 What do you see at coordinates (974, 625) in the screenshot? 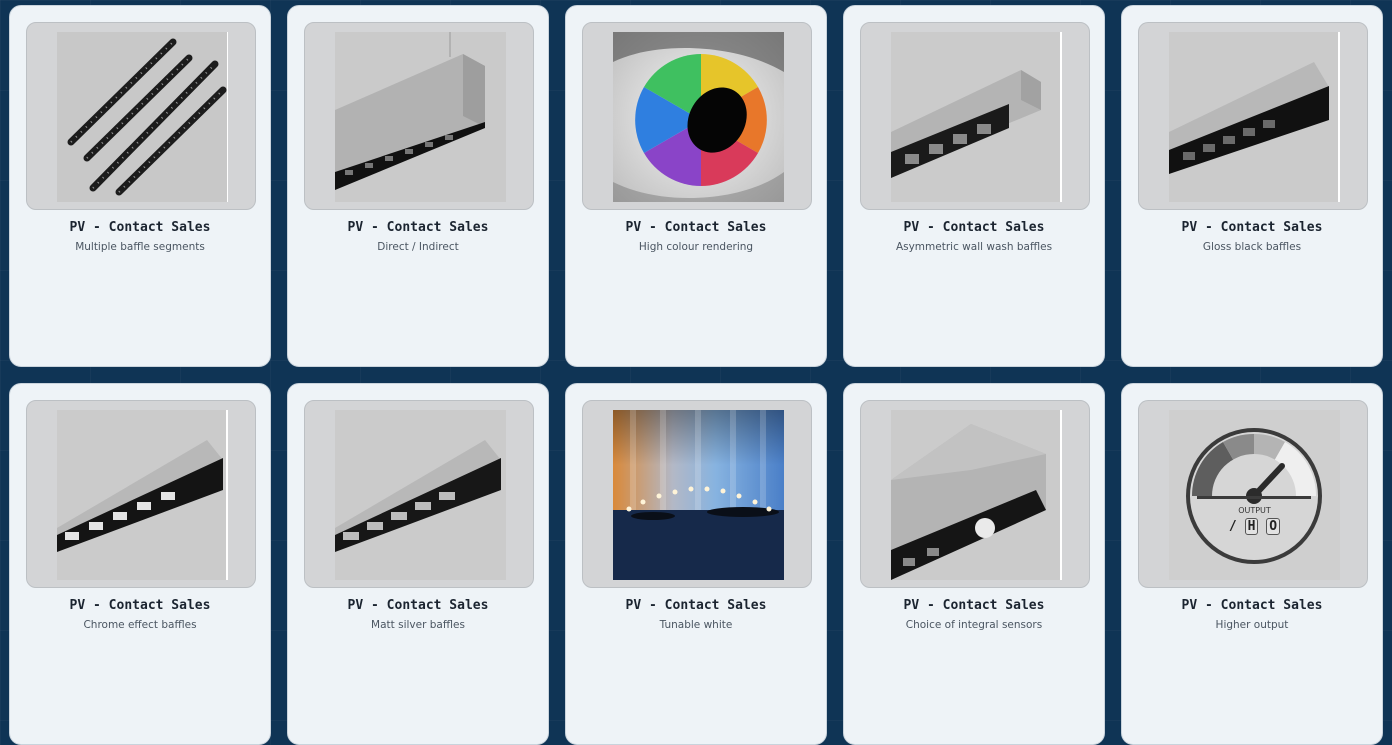
I see `product-feature: Choice of integral sensors` at bounding box center [974, 625].